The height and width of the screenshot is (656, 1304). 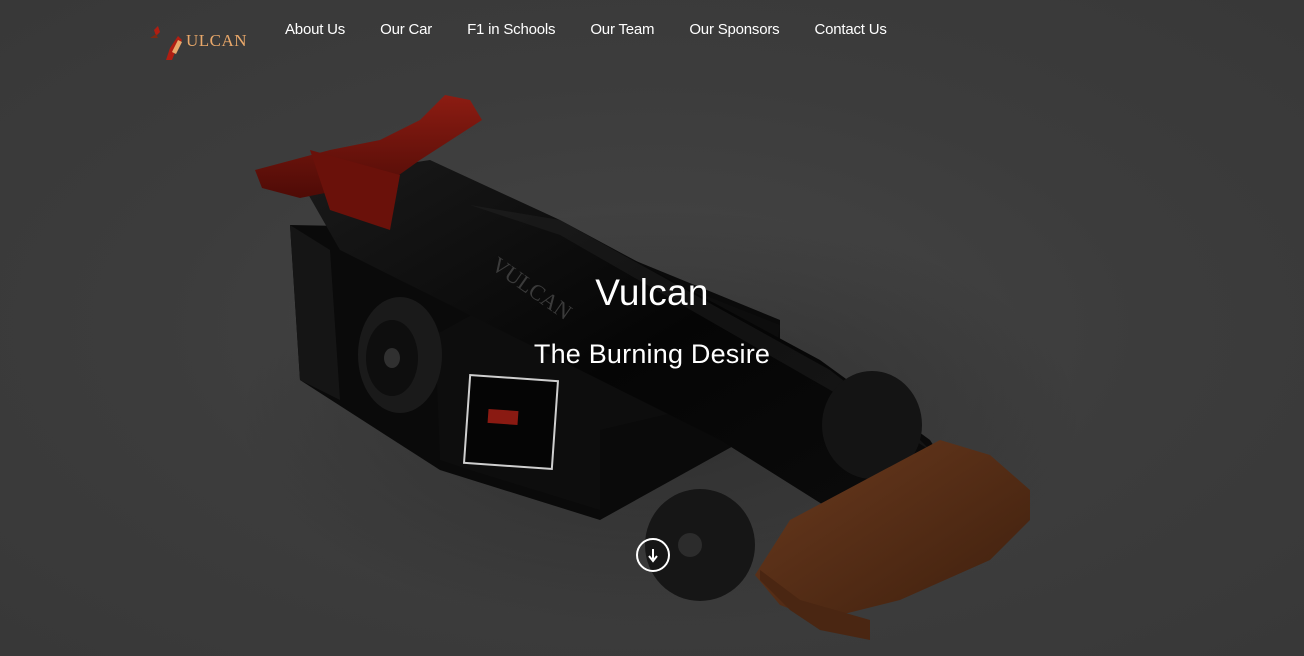 I want to click on logo-text: ULCAN, so click(x=217, y=40).